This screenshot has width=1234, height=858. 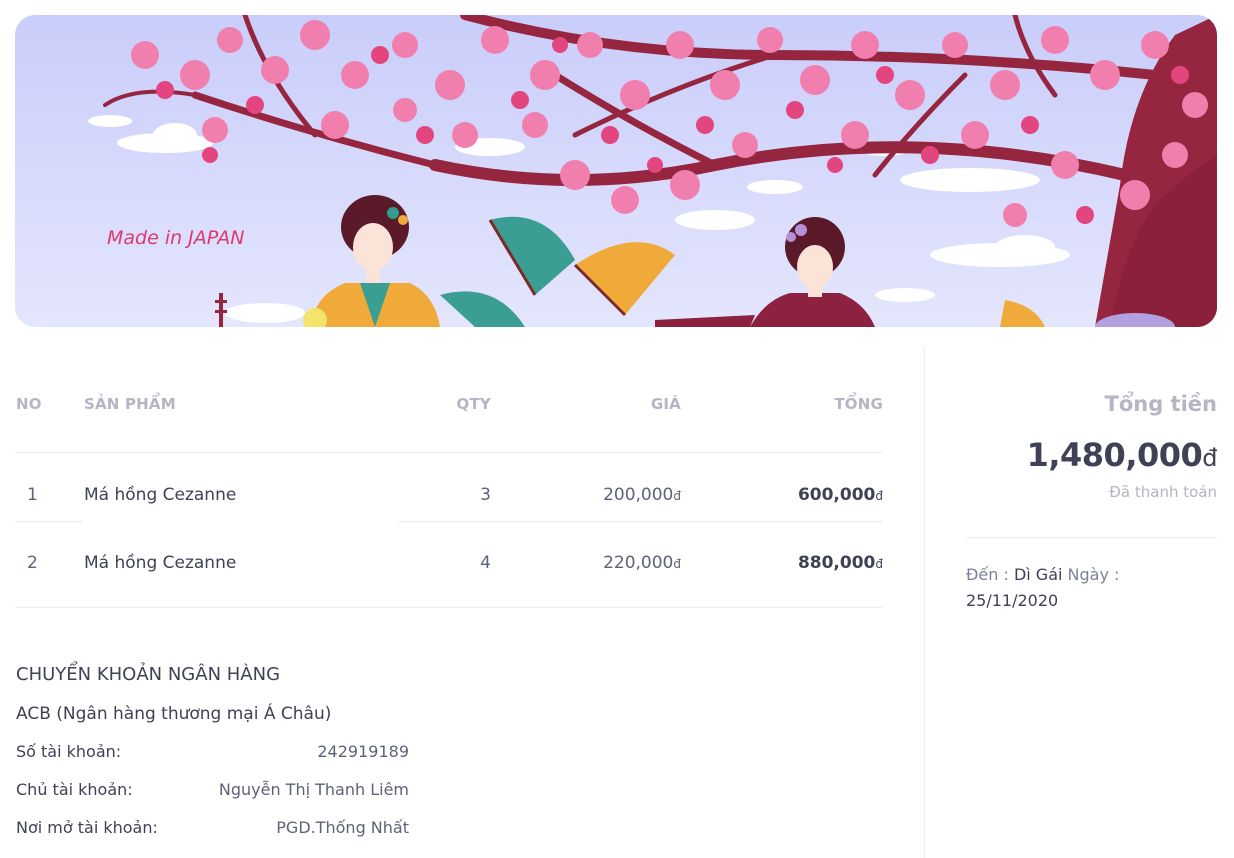 What do you see at coordinates (987, 574) in the screenshot?
I see `to-label: Đến :` at bounding box center [987, 574].